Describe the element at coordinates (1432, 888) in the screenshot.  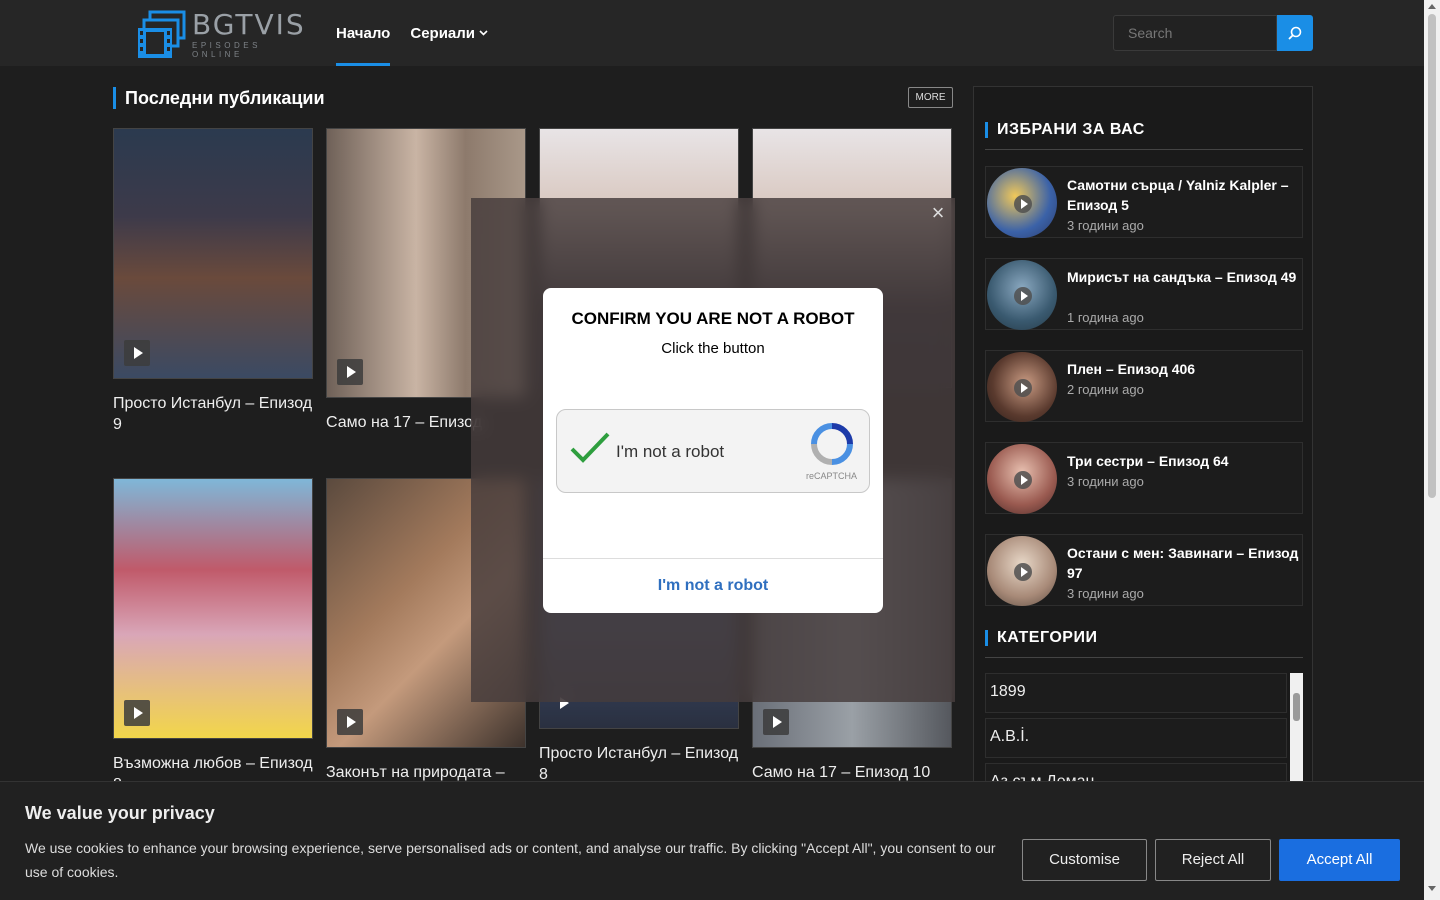
I see `scroll-down-icon` at that location.